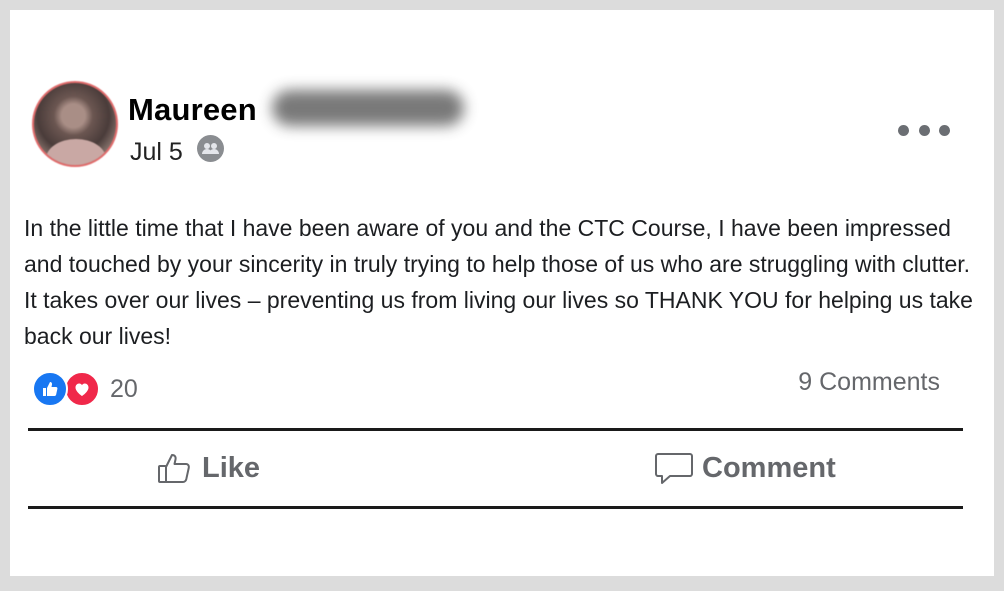  I want to click on author-avatar, so click(75, 124).